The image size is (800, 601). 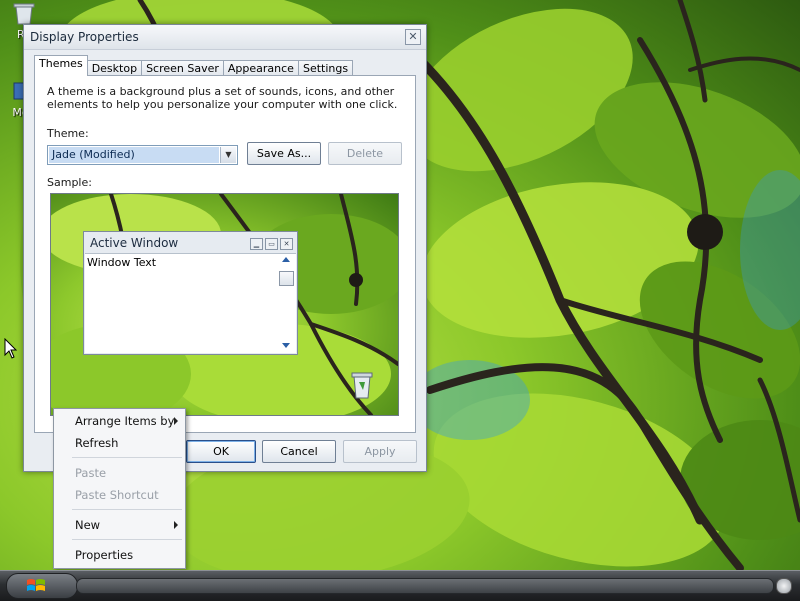 I want to click on close-icon: ✕, so click(x=286, y=244).